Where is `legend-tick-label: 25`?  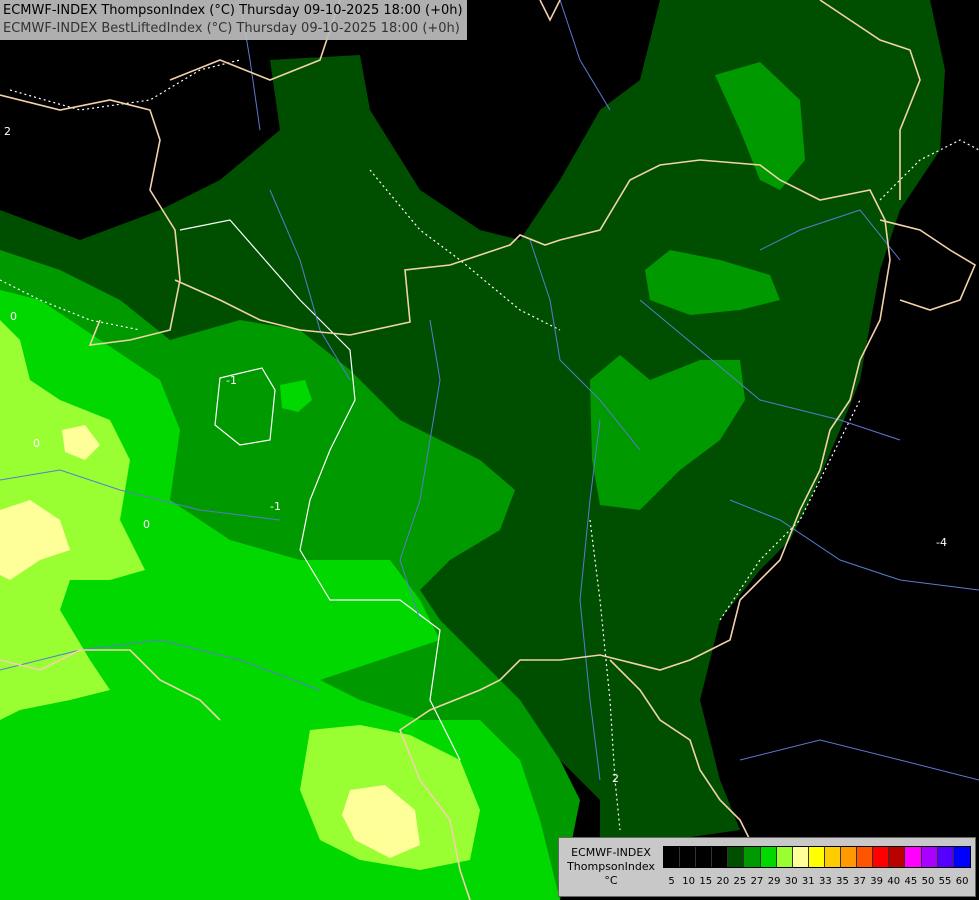 legend-tick-label: 25 is located at coordinates (740, 881).